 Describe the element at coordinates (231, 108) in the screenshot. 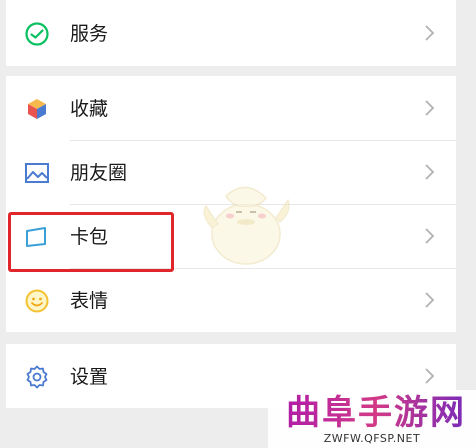

I see `menu-item-favorites: 收藏` at that location.